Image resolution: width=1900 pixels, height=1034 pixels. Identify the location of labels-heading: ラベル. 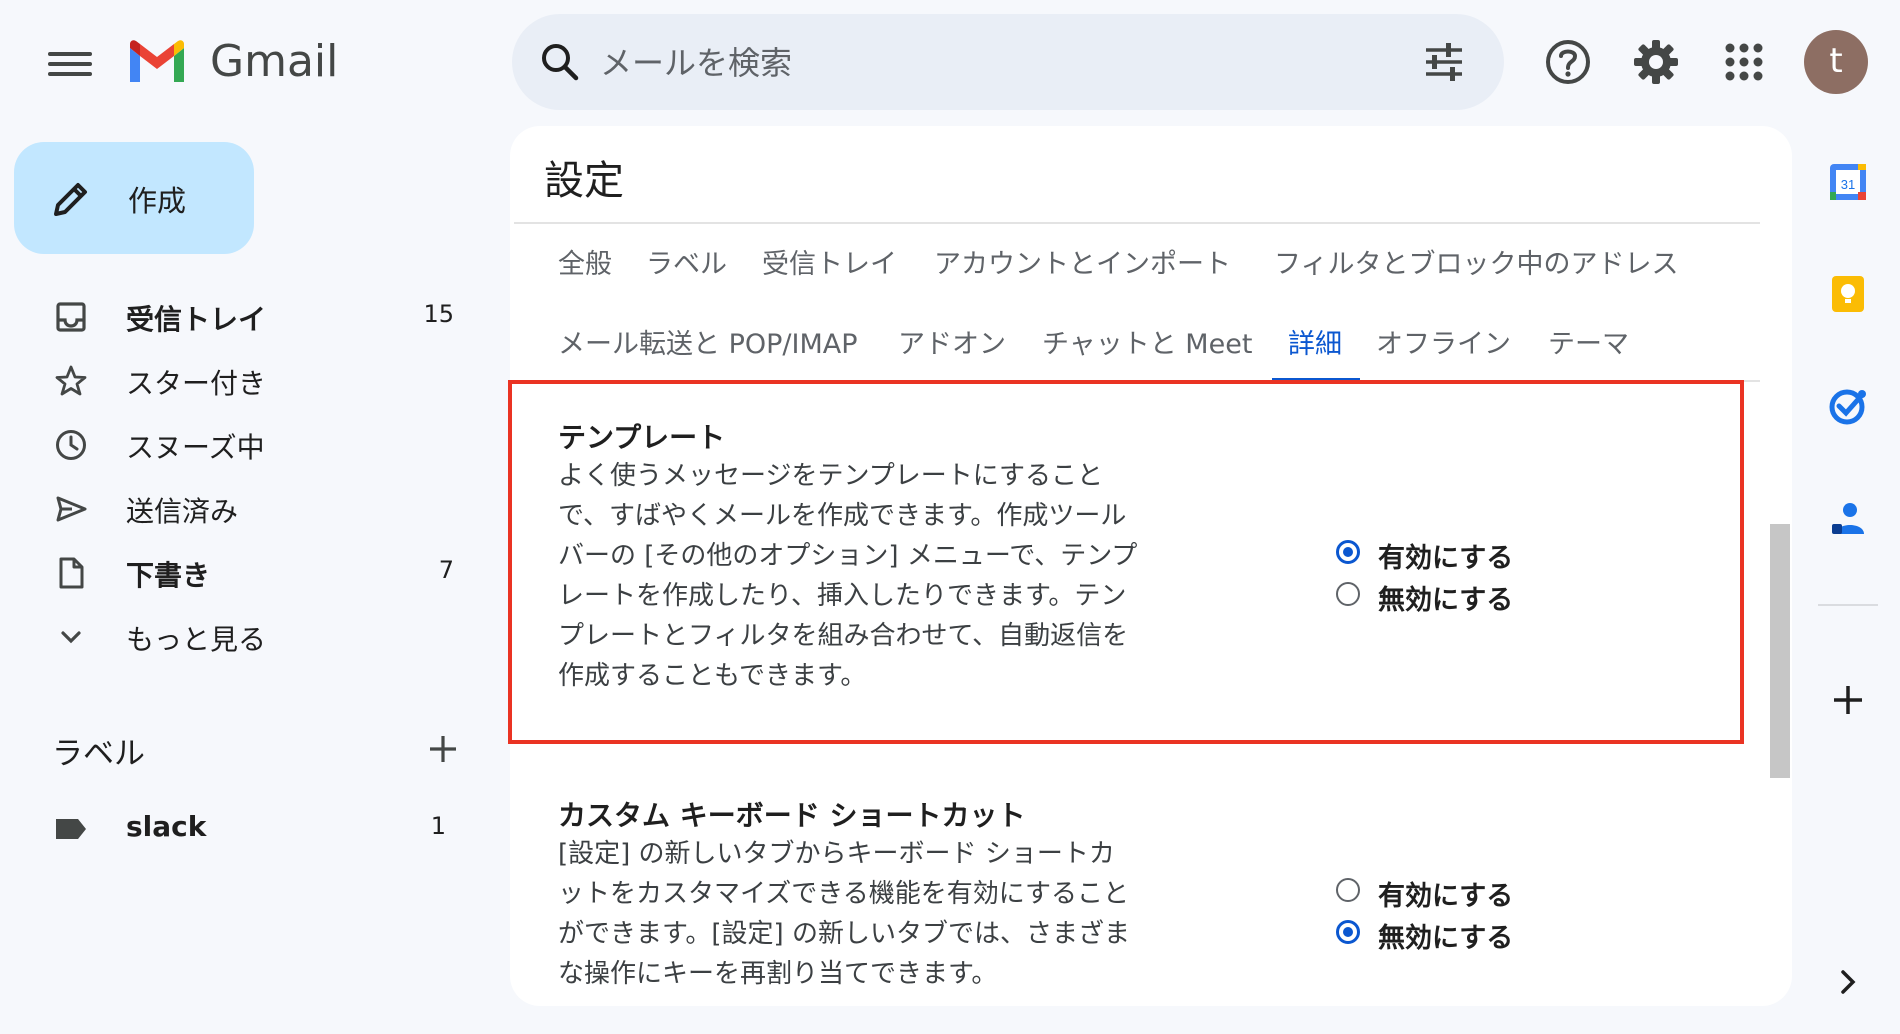
(98, 754).